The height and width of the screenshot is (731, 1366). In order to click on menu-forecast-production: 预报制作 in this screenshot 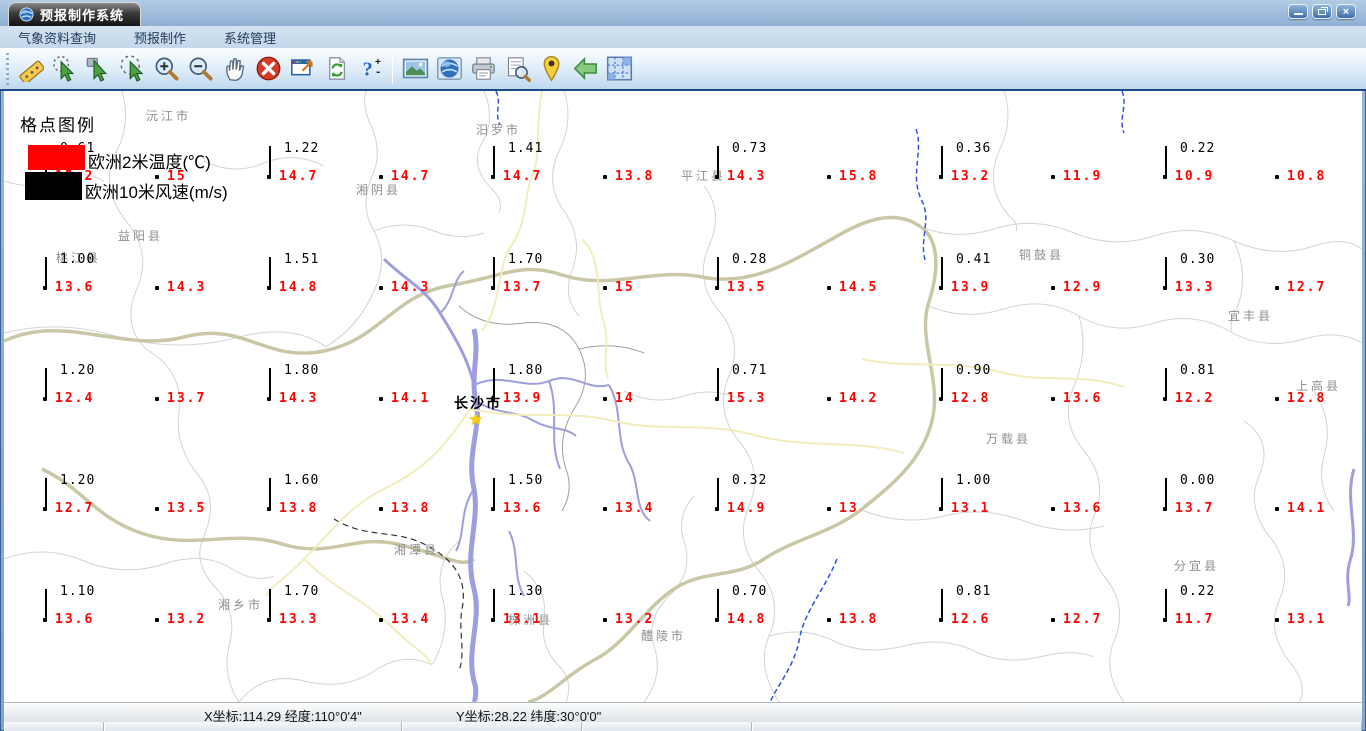, I will do `click(160, 37)`.